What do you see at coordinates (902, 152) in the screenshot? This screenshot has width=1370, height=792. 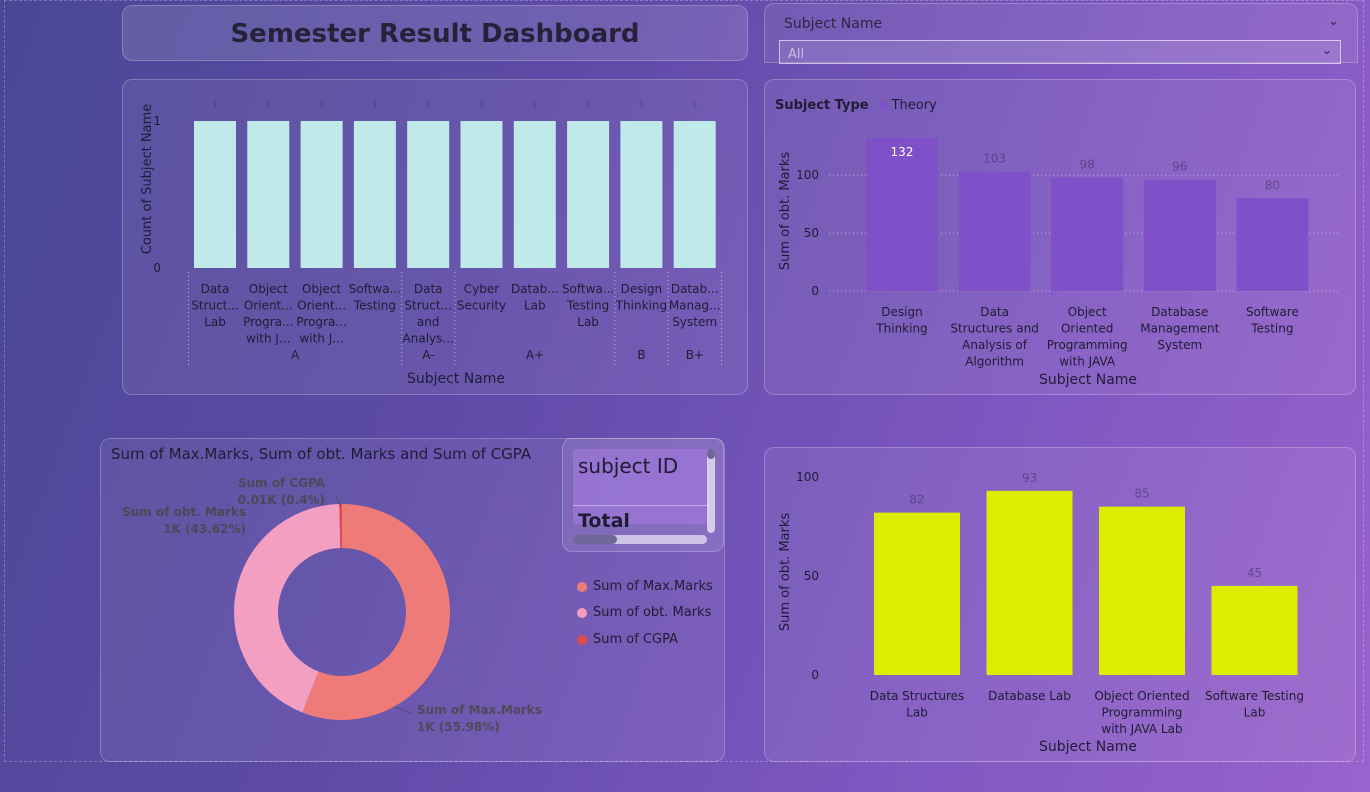 I see `data-label: 132` at bounding box center [902, 152].